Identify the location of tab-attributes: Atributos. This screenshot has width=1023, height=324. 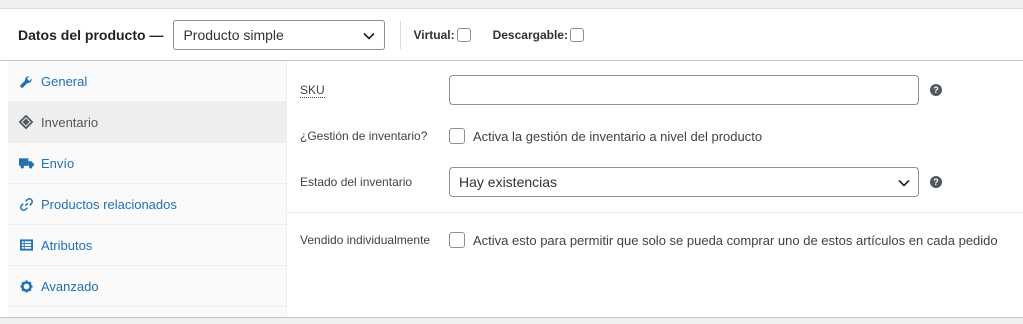
(147, 245).